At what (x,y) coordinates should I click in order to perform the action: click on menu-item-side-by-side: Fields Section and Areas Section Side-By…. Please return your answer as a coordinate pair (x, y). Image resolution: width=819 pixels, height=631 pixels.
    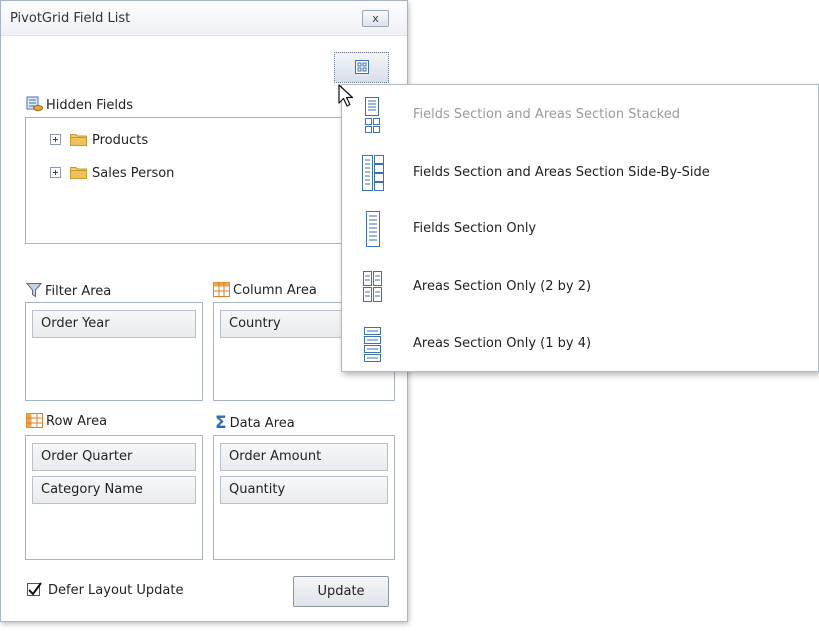
    Looking at the image, I should click on (580, 173).